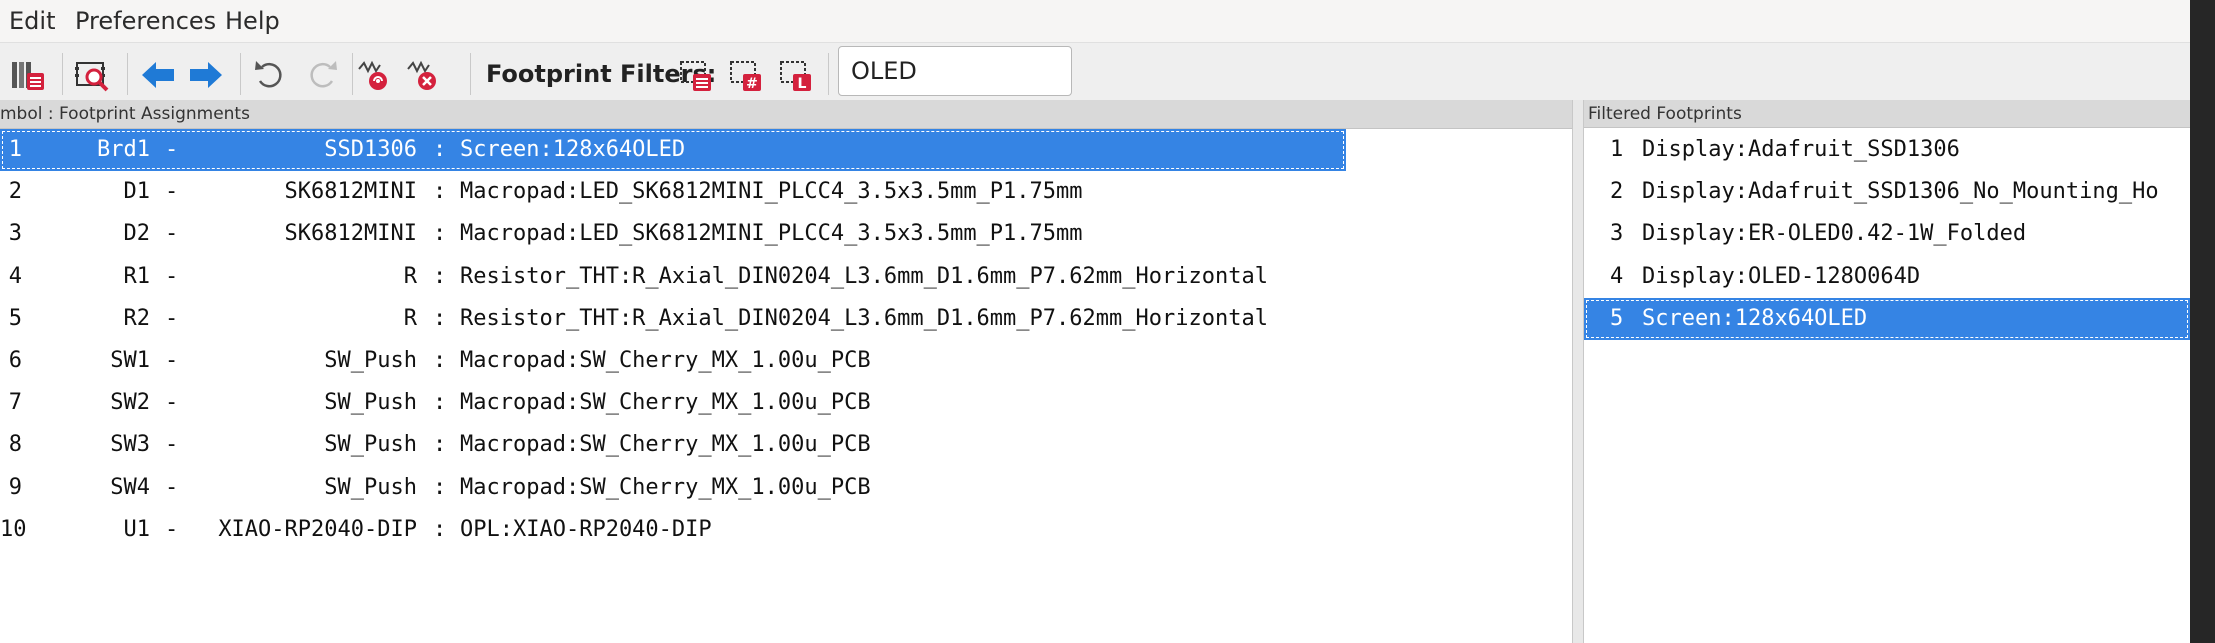  What do you see at coordinates (270, 75) in the screenshot?
I see `undo-icon` at bounding box center [270, 75].